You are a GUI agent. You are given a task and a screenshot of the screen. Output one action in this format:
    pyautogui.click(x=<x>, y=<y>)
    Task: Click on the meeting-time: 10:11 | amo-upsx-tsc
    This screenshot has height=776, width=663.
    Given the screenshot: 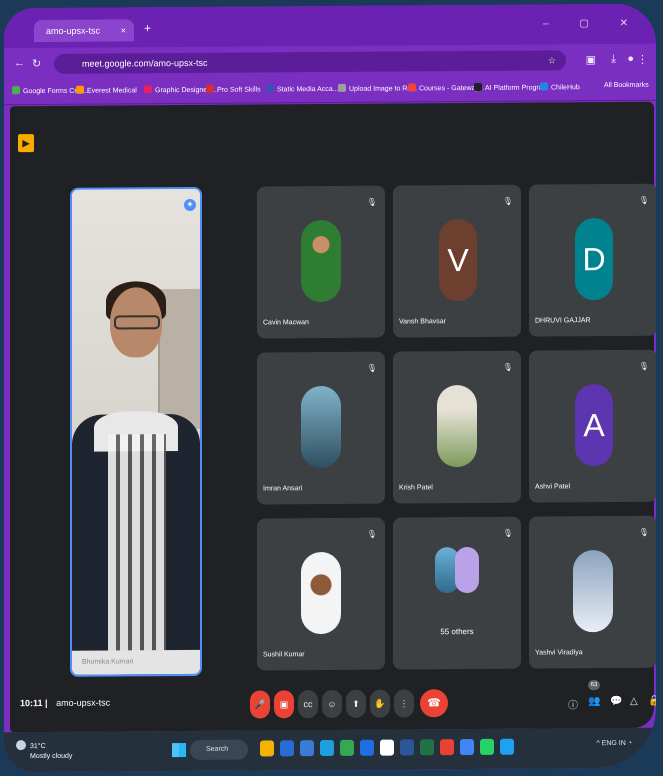 What is the action you would take?
    pyautogui.click(x=65, y=703)
    